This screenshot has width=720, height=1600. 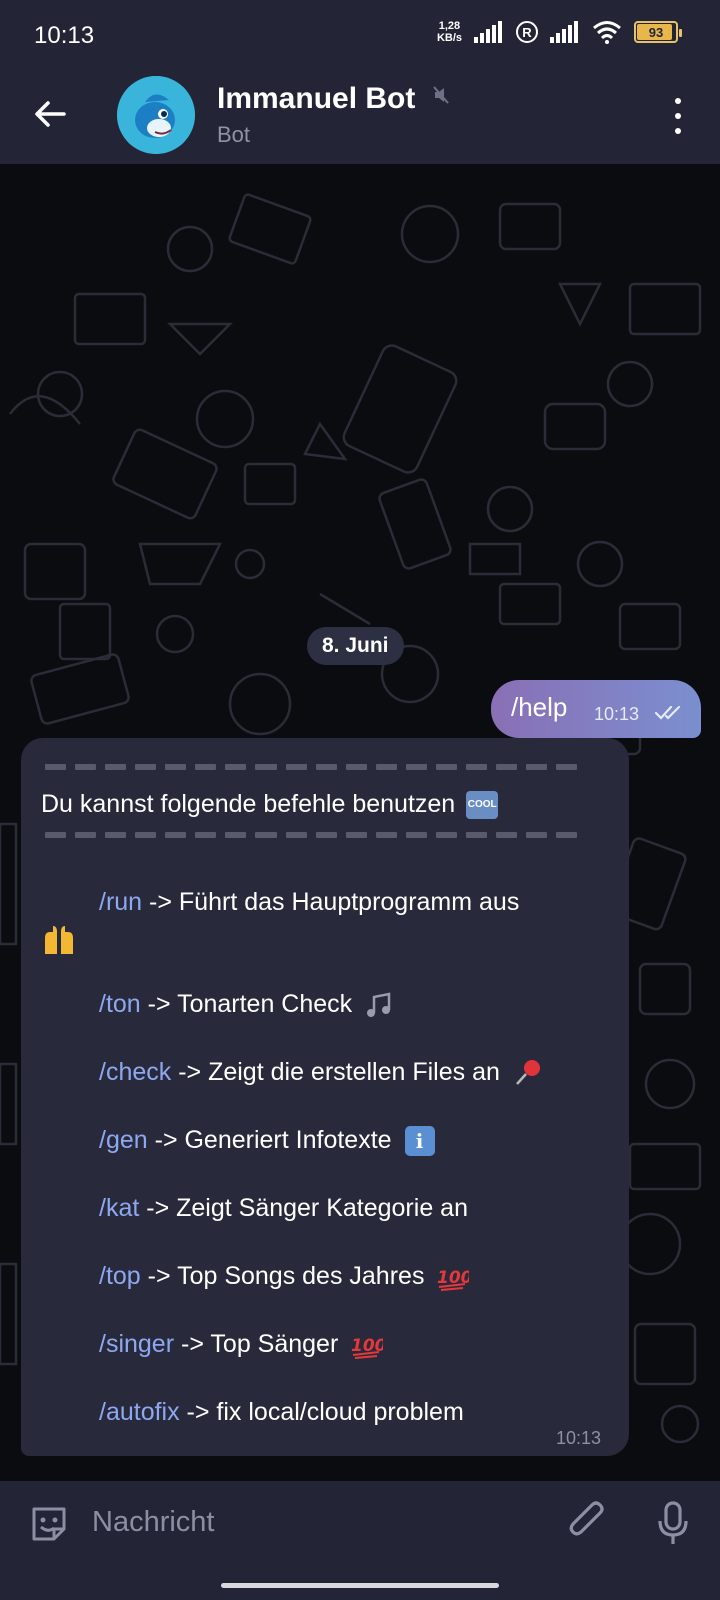 What do you see at coordinates (449, 38) in the screenshot?
I see `network-speed-unit: KB/s` at bounding box center [449, 38].